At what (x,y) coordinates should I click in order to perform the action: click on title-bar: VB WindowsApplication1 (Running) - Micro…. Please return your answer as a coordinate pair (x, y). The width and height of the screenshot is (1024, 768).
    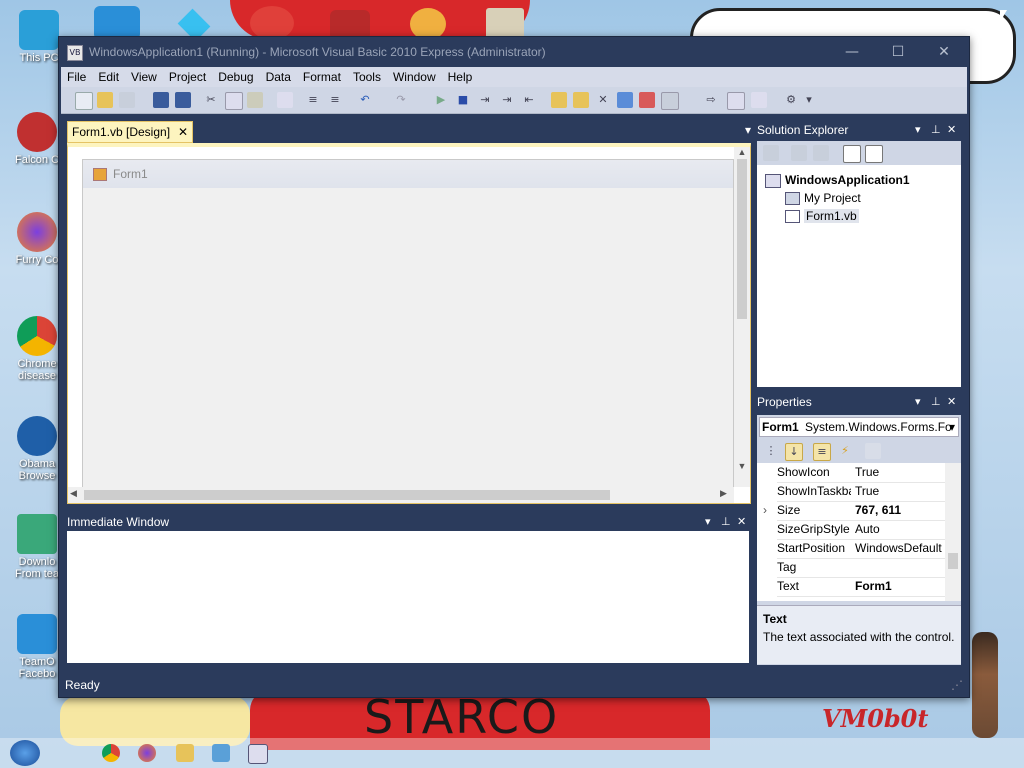
    Looking at the image, I should click on (514, 52).